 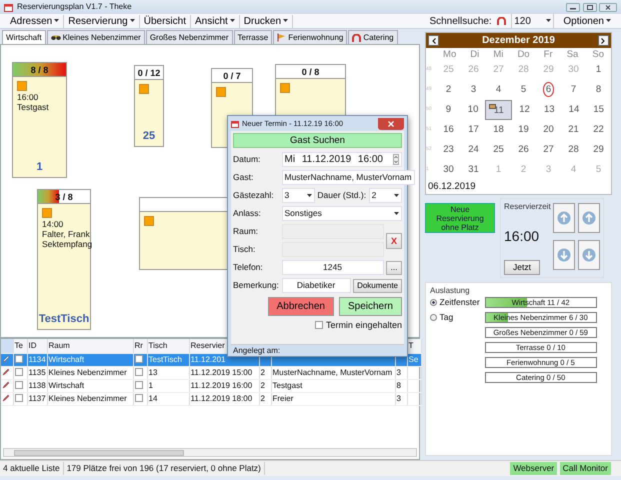 What do you see at coordinates (341, 195) in the screenshot?
I see `field-label: Dauer (Std.):` at bounding box center [341, 195].